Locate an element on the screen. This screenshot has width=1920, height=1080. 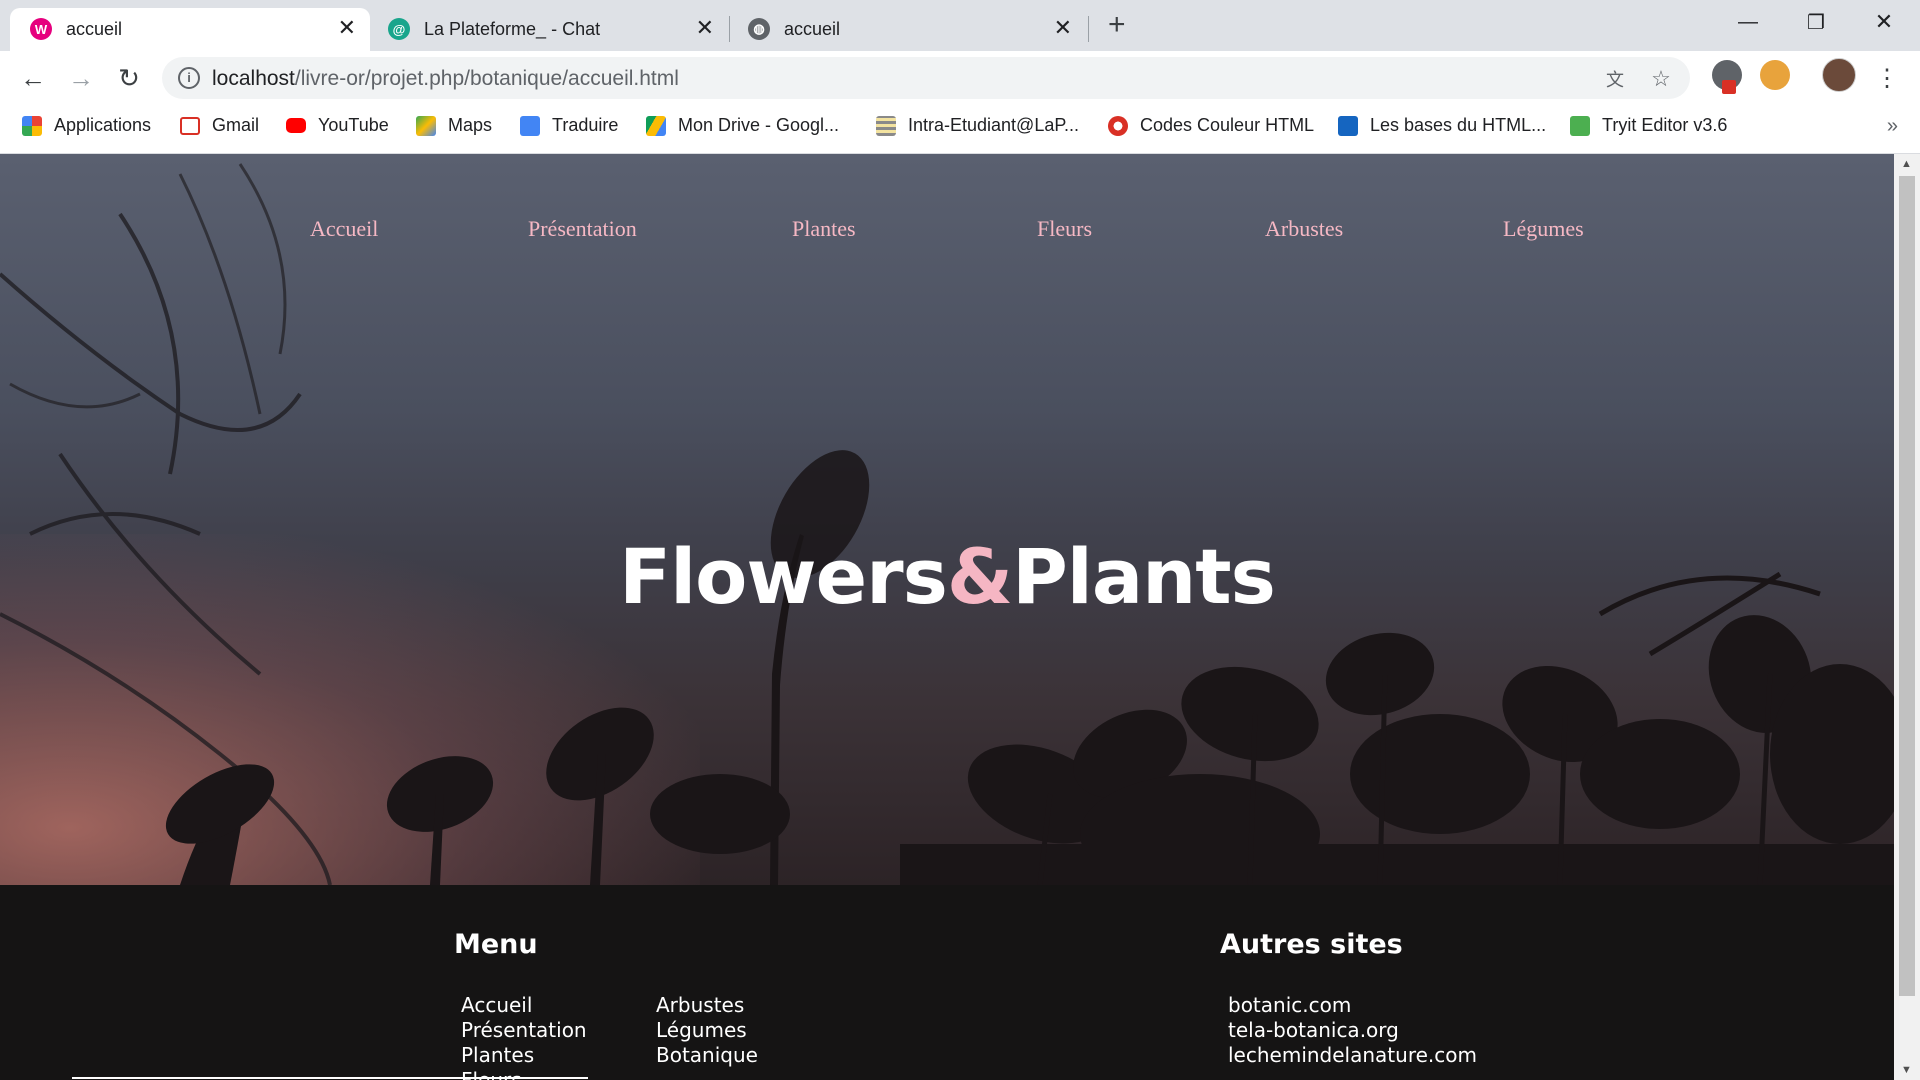
nav-legumes: Légumes is located at coordinates (1543, 229).